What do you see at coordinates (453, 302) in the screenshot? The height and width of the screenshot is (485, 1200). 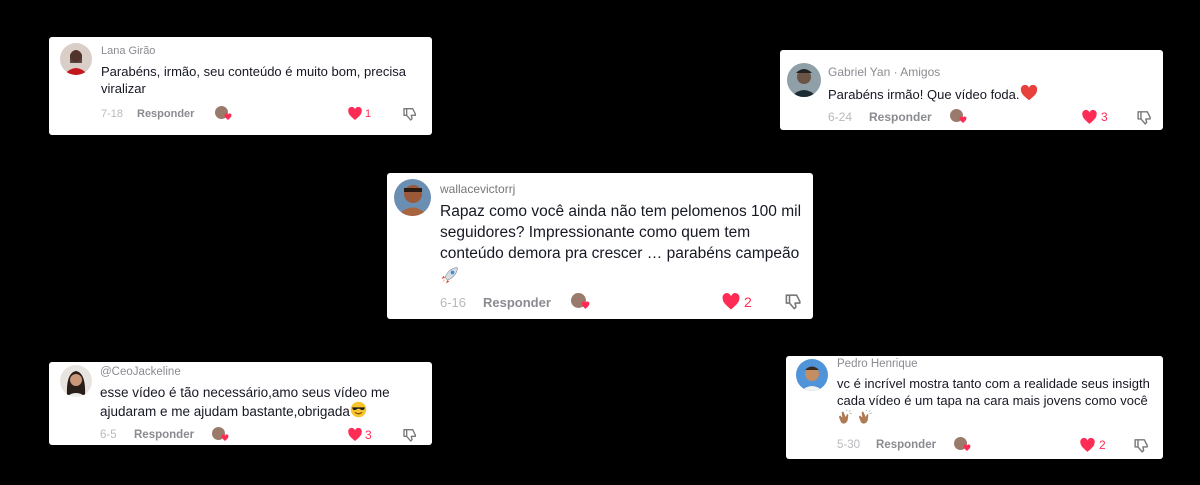 I see `comment-date: 6-16` at bounding box center [453, 302].